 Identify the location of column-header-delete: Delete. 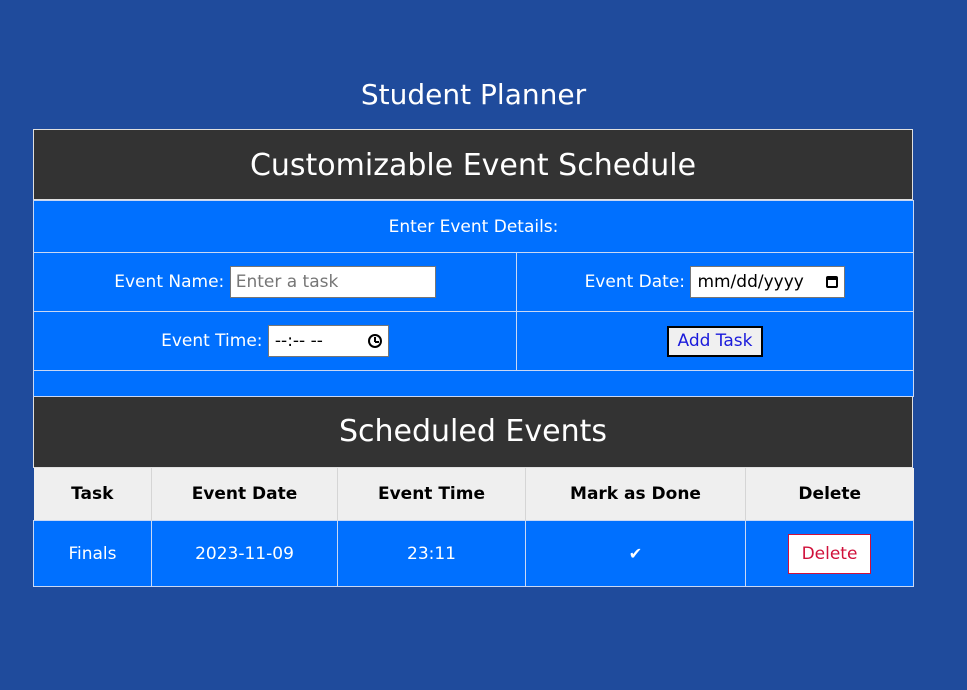
(829, 494).